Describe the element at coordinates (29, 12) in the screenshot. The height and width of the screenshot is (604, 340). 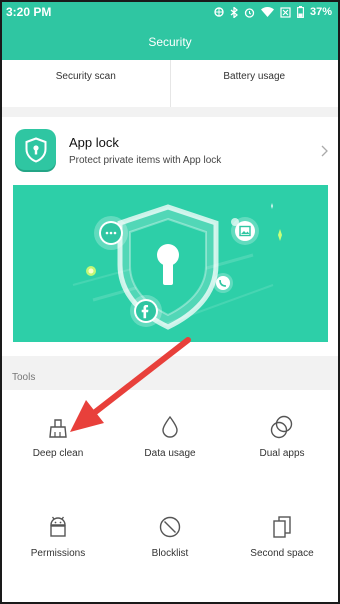
I see `status-time: 3:20 PM` at that location.